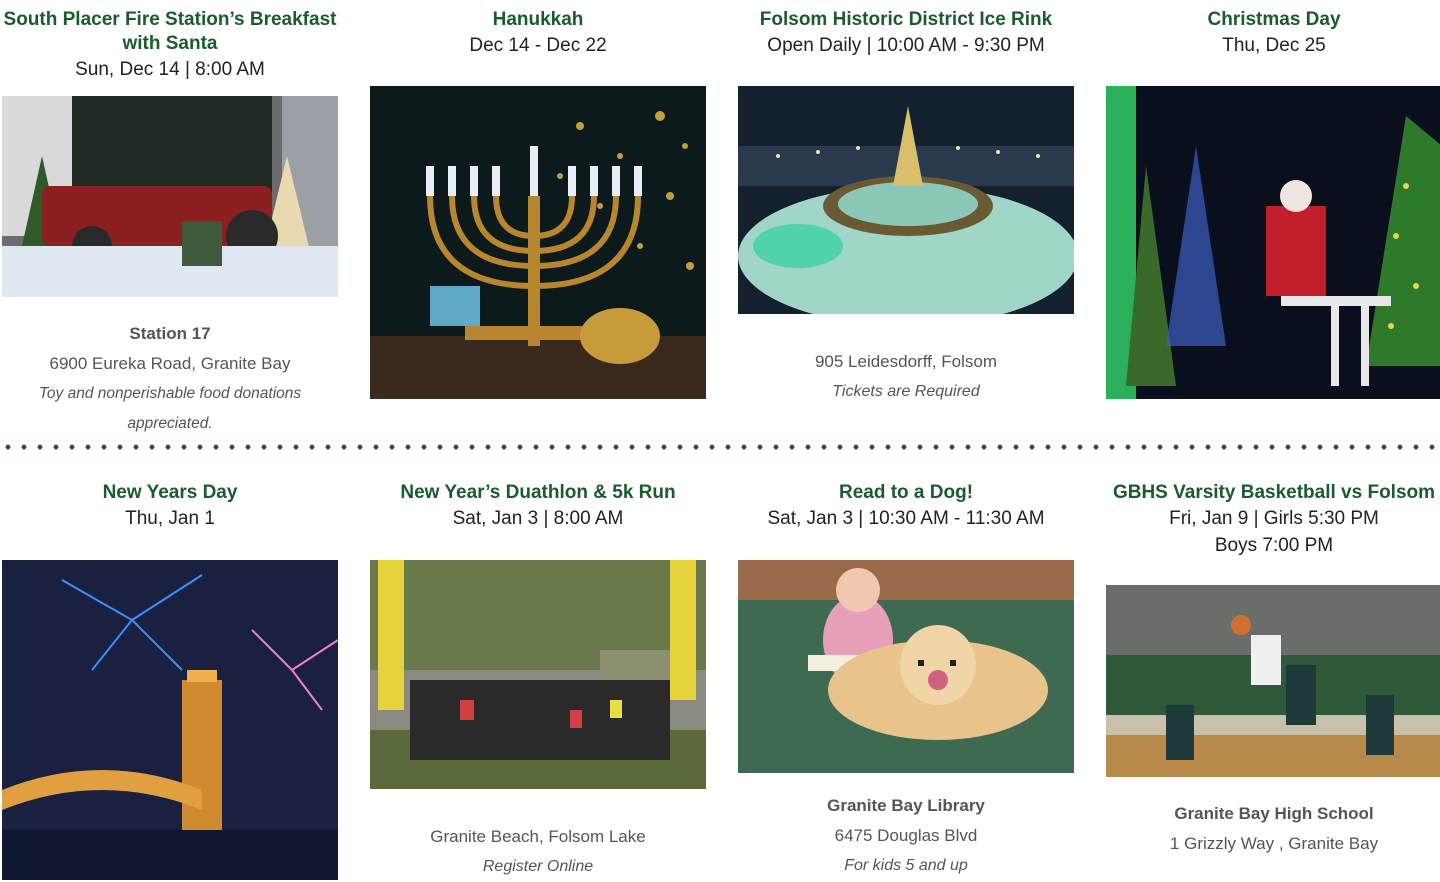  Describe the element at coordinates (1274, 843) in the screenshot. I see `event-address: 1 Grizzly Way , Granite Bay` at that location.